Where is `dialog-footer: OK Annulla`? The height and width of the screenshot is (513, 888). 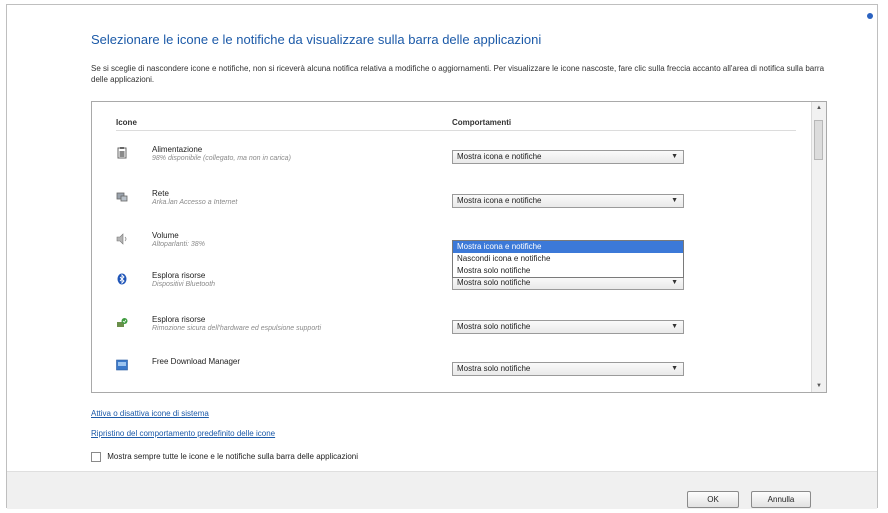 dialog-footer: OK Annulla is located at coordinates (442, 490).